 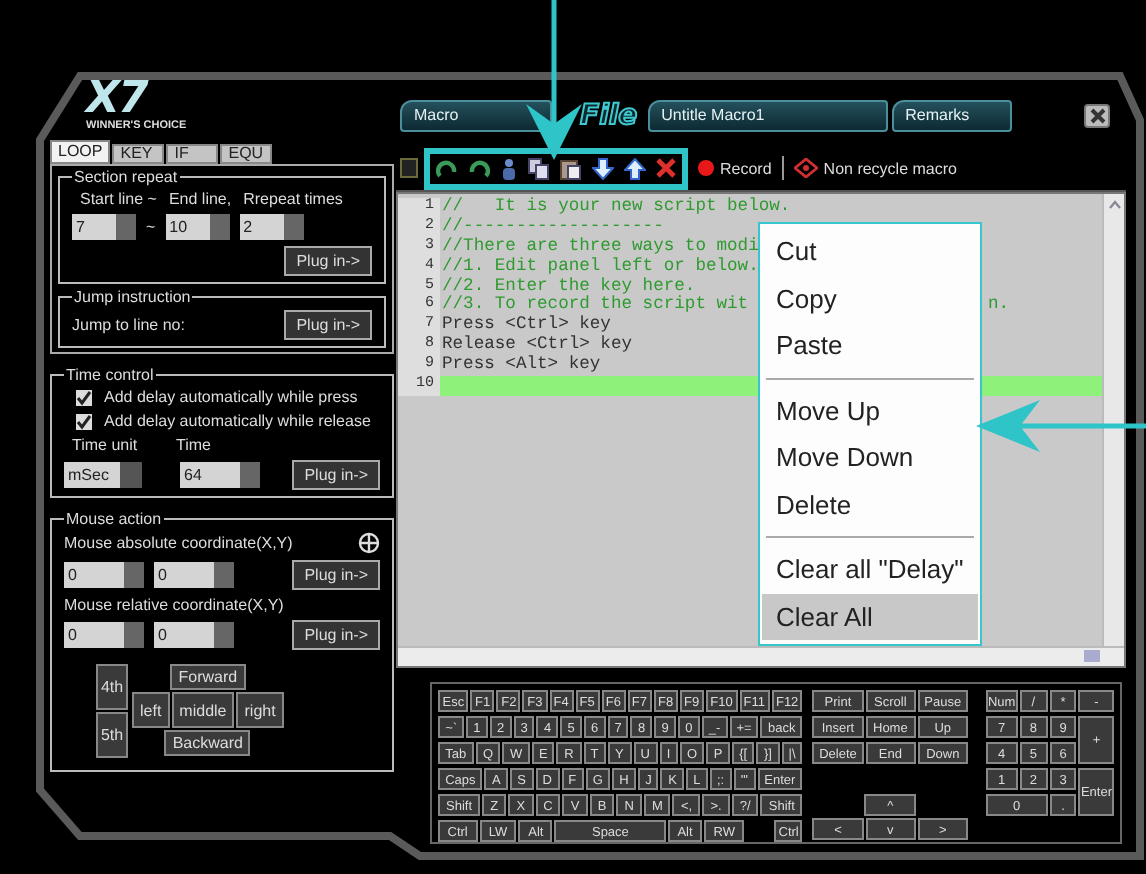 I want to click on delete-icon, so click(x=666, y=168).